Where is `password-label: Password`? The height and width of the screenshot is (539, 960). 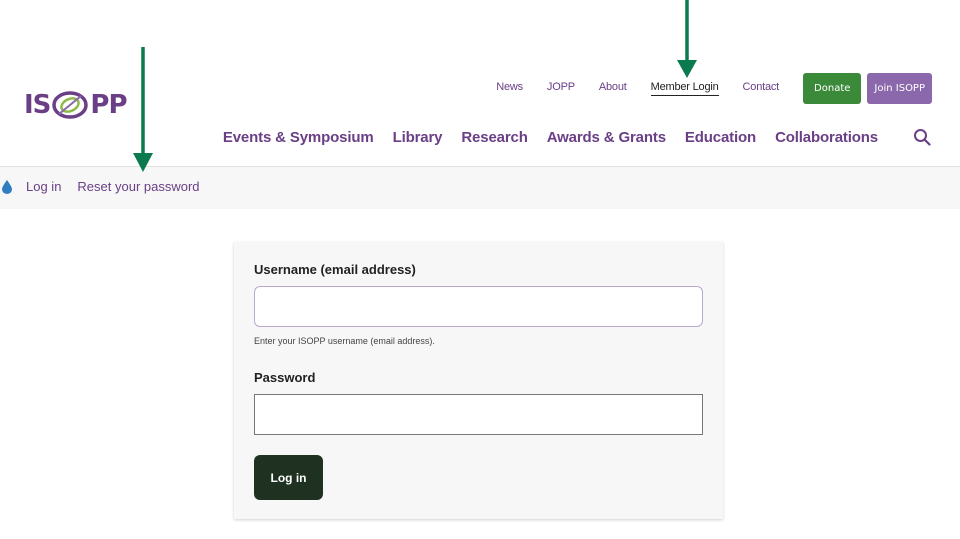 password-label: Password is located at coordinates (285, 377).